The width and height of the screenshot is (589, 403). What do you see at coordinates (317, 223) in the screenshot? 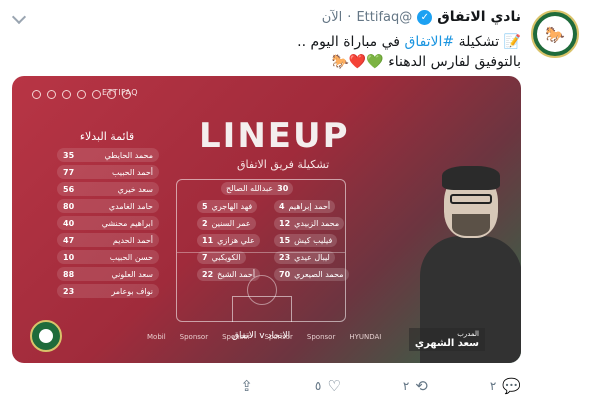
I see `player-name: محمد الزبيدي` at bounding box center [317, 223].